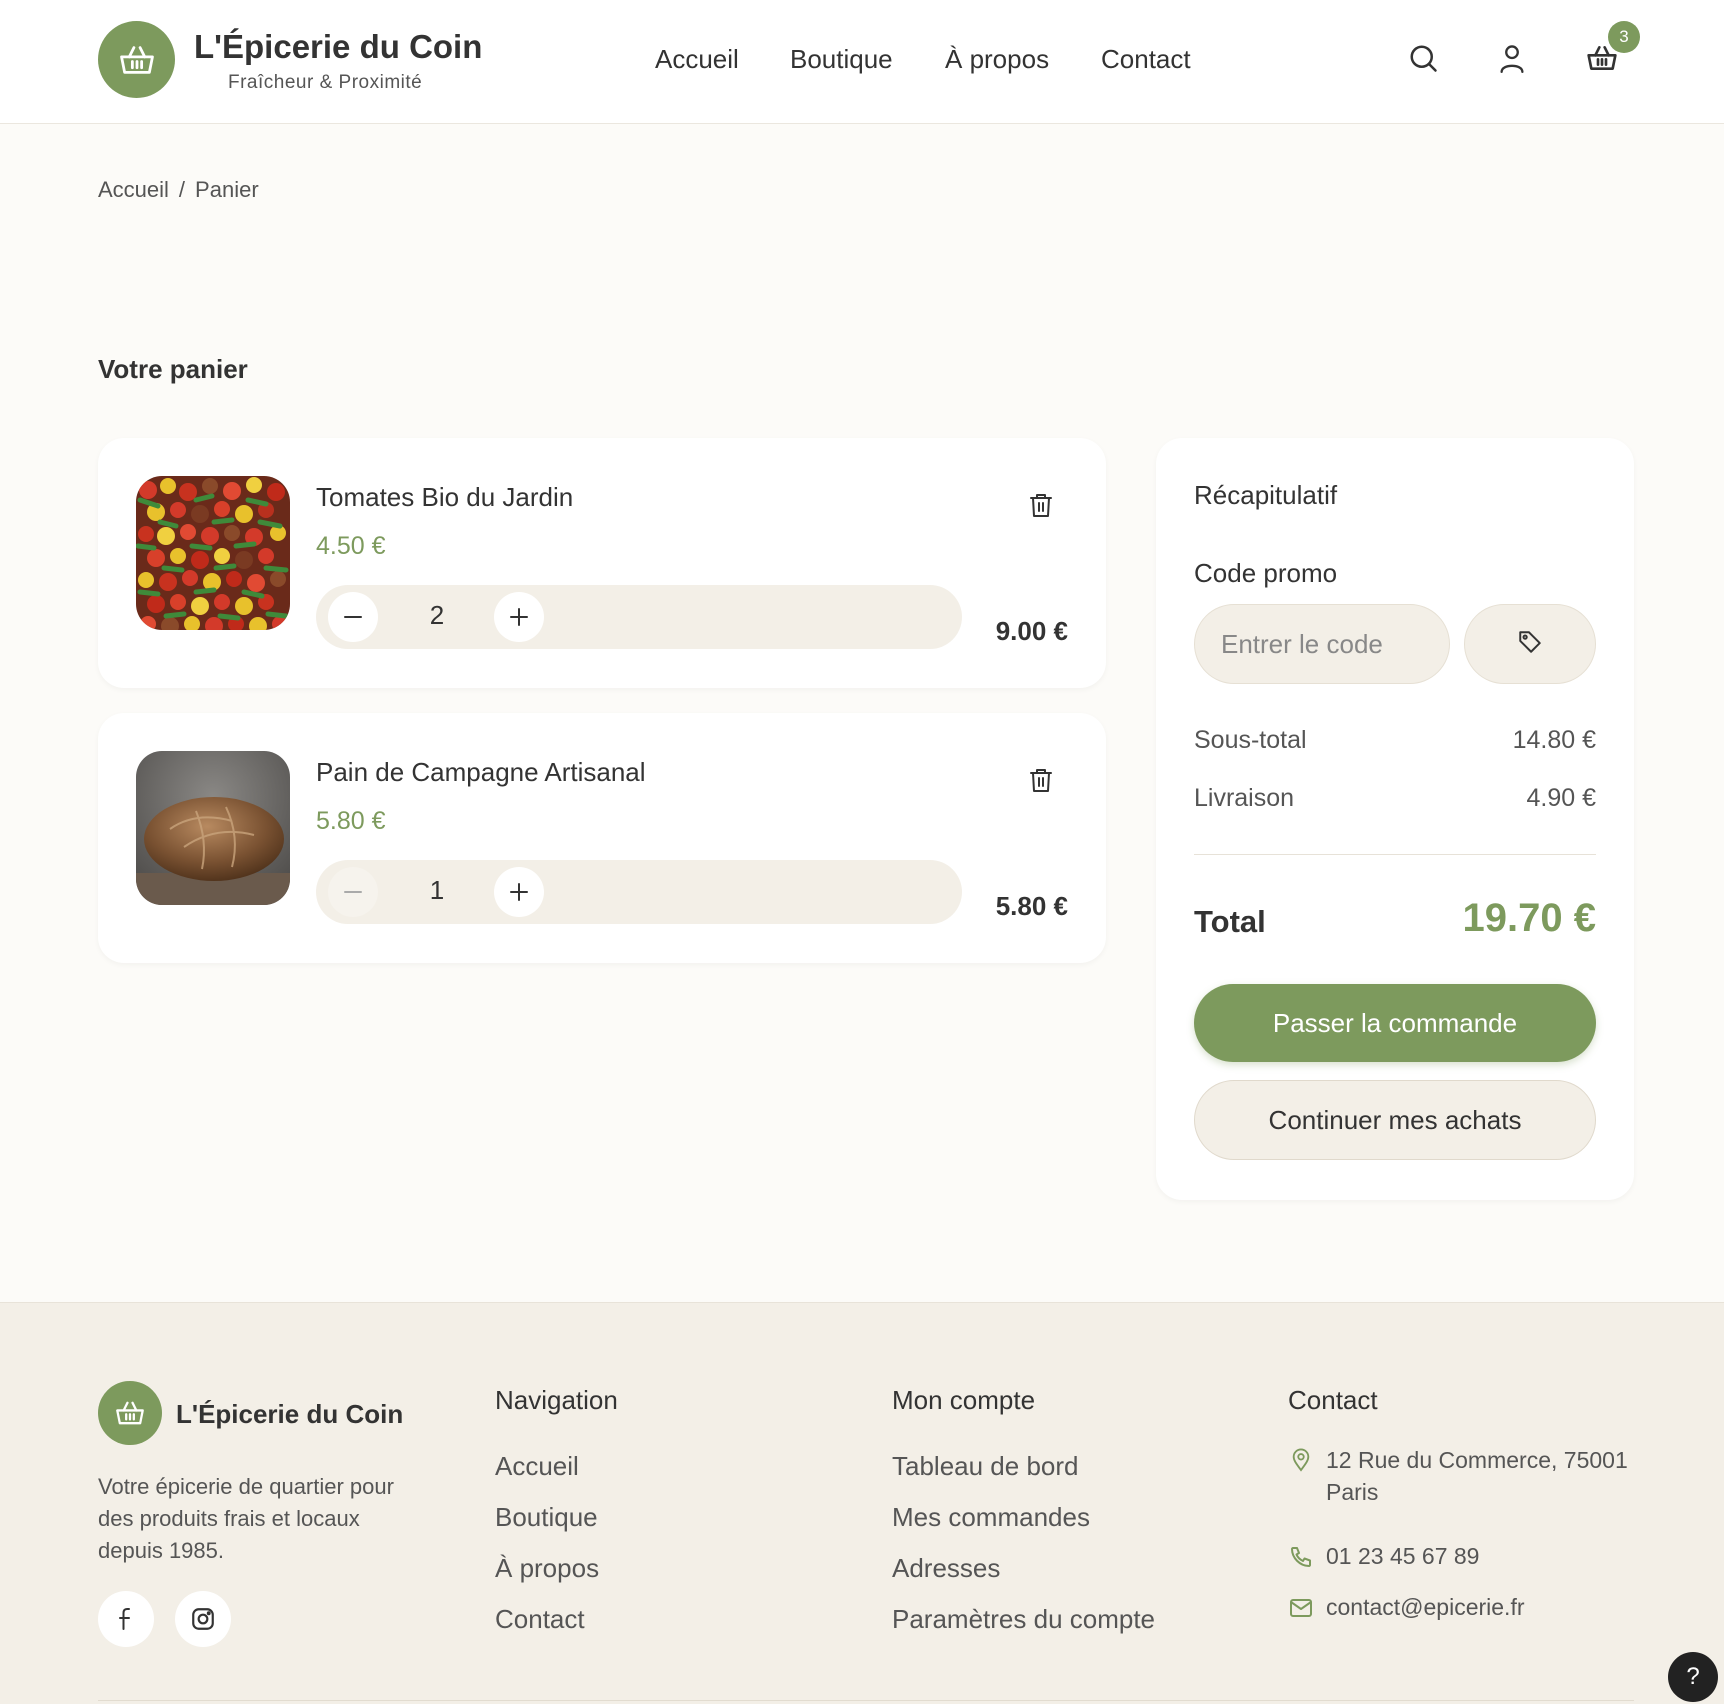  Describe the element at coordinates (481, 772) in the screenshot. I see `product-name: Pain de Campagne Artisanal` at that location.